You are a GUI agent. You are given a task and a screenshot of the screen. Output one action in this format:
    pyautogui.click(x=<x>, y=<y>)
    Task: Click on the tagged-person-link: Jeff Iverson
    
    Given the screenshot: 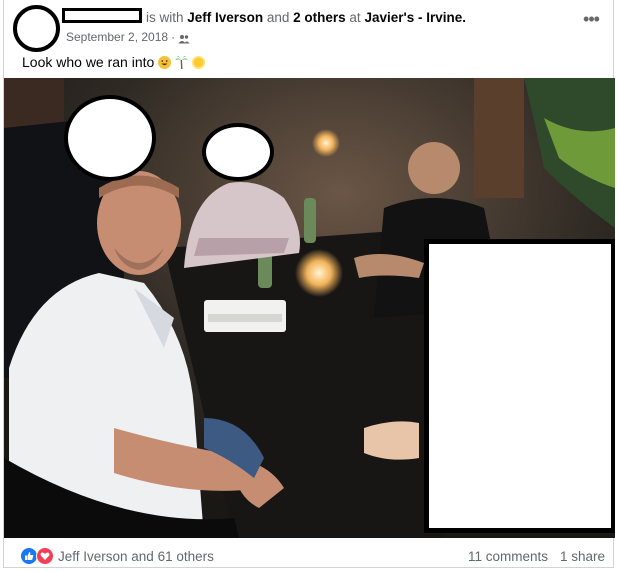 What is the action you would take?
    pyautogui.click(x=225, y=17)
    